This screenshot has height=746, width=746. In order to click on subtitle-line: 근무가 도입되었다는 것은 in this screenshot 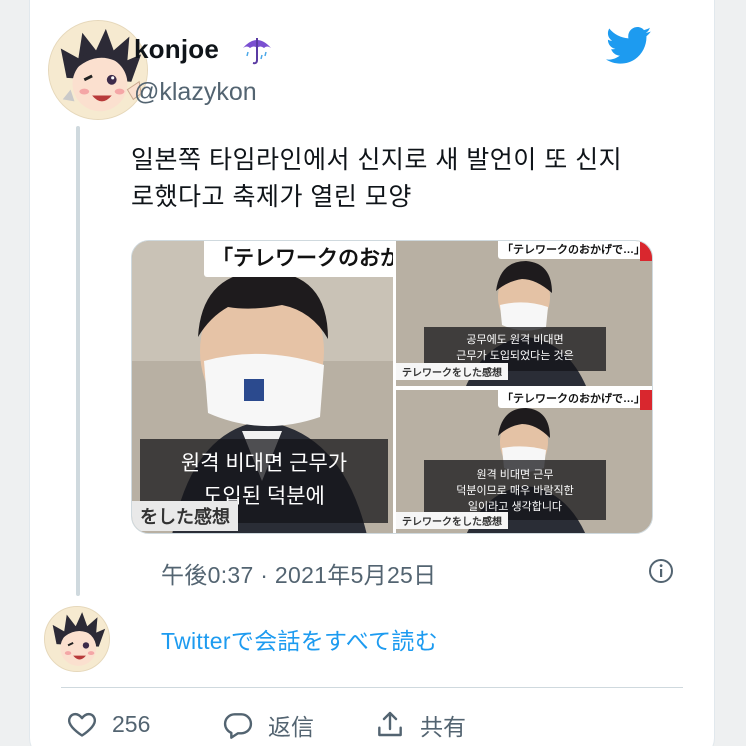, I will do `click(515, 356)`.